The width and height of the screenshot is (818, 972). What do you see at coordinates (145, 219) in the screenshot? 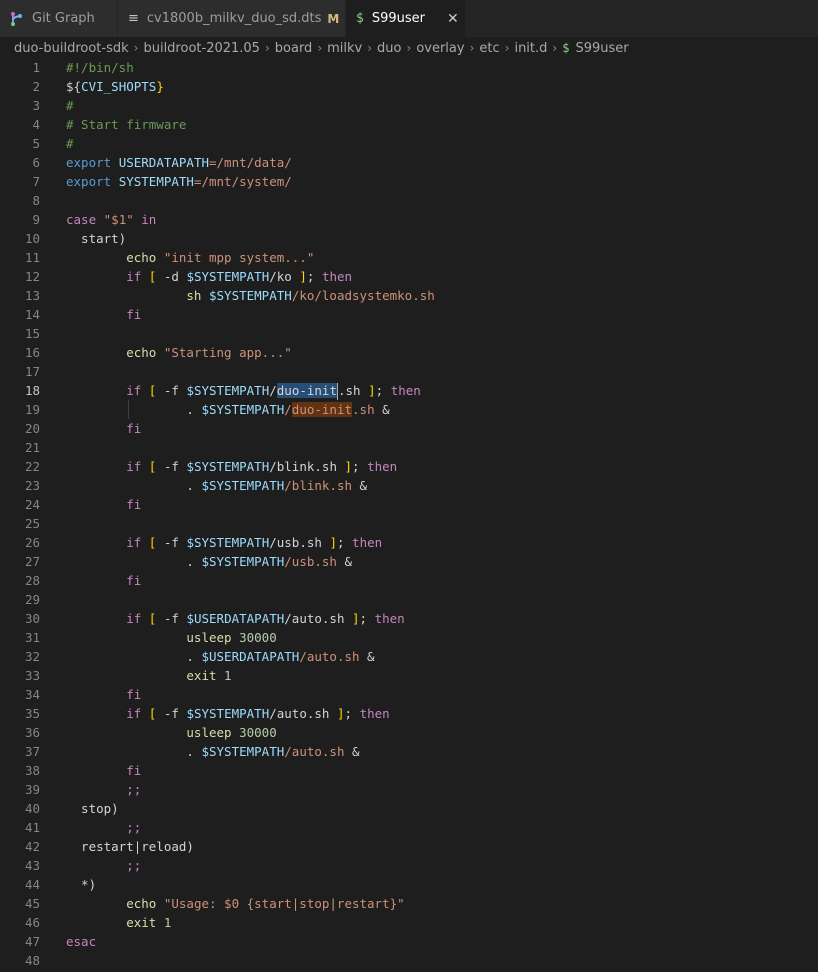
I see `code-token: in` at bounding box center [145, 219].